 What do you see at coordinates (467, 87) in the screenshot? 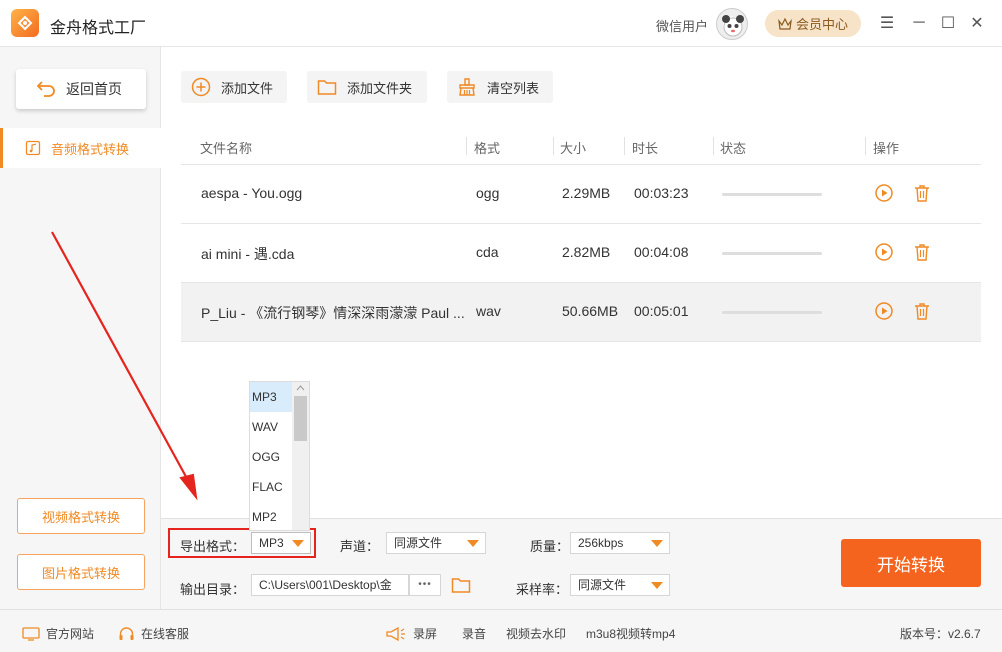
I see `broom-icon` at bounding box center [467, 87].